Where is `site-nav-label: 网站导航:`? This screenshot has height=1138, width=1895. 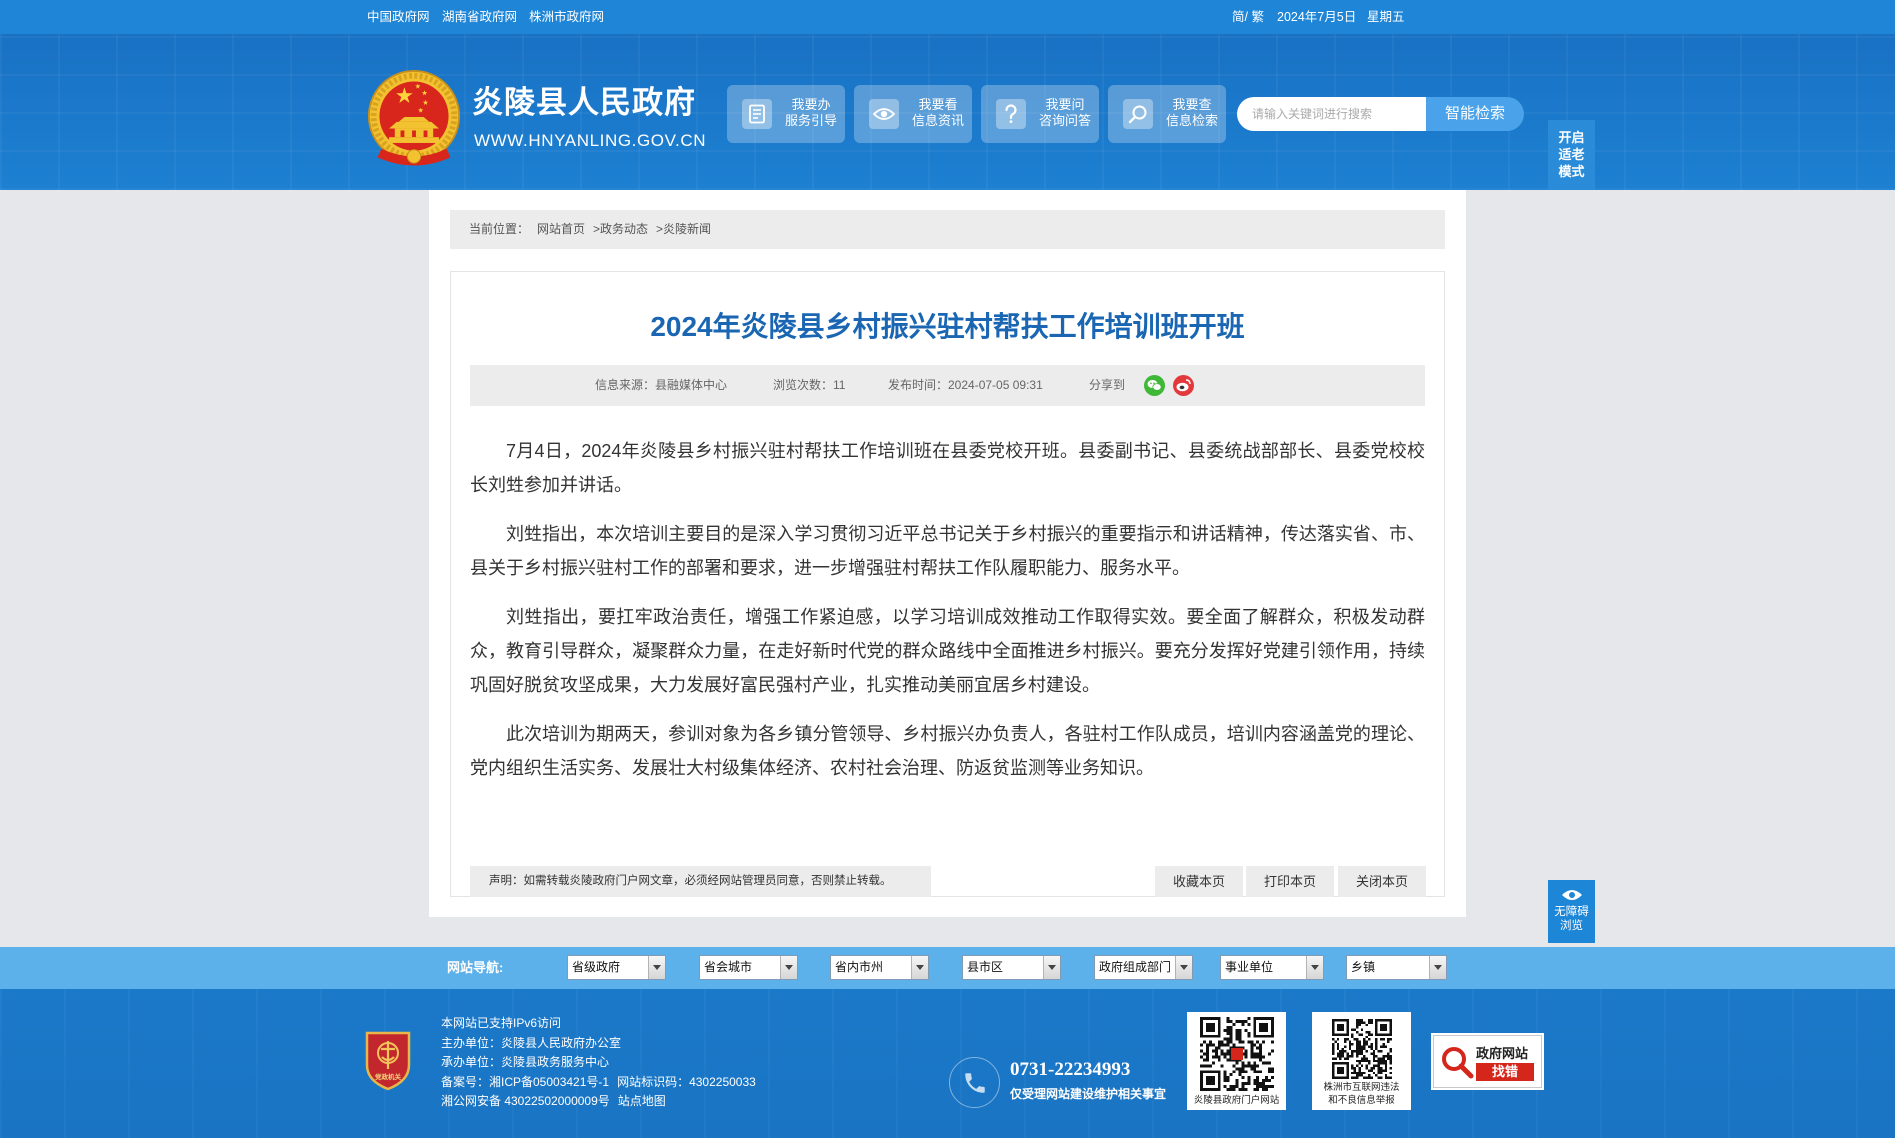 site-nav-label: 网站导航: is located at coordinates (475, 967).